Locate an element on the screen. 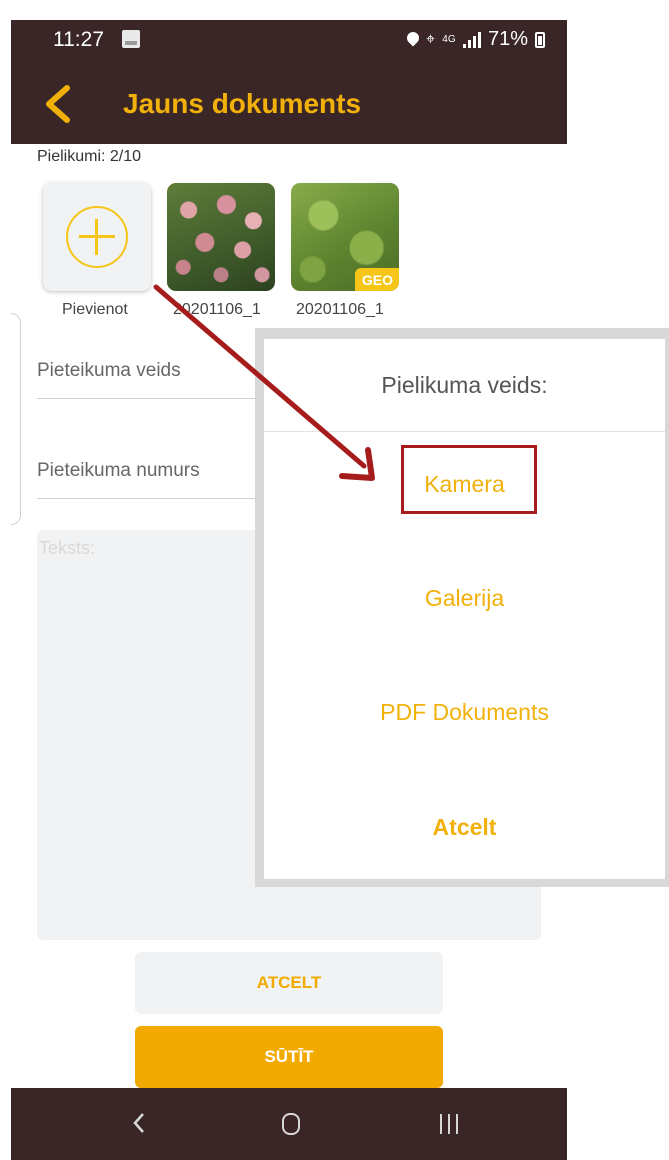  battery-icon is located at coordinates (540, 39).